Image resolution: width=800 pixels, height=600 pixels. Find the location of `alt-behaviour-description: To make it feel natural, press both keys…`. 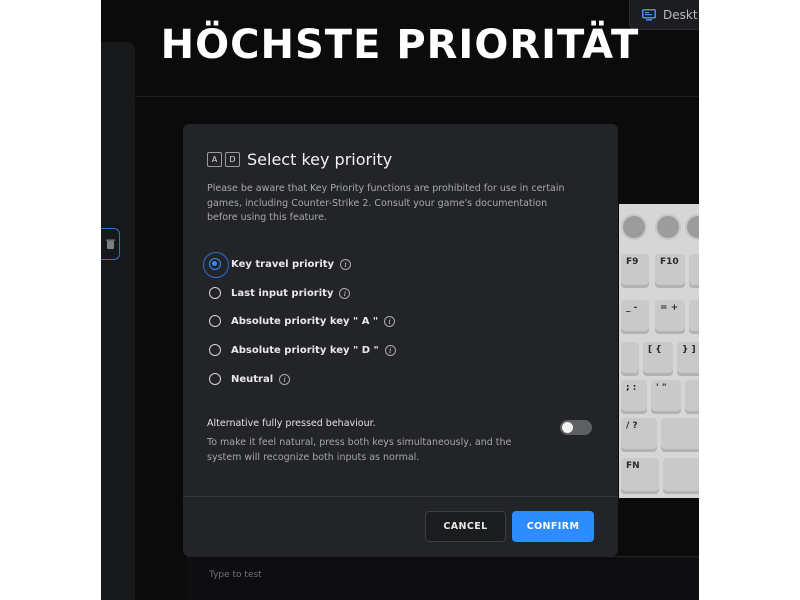

alt-behaviour-description: To make it feel natural, press both keys… is located at coordinates (359, 450).